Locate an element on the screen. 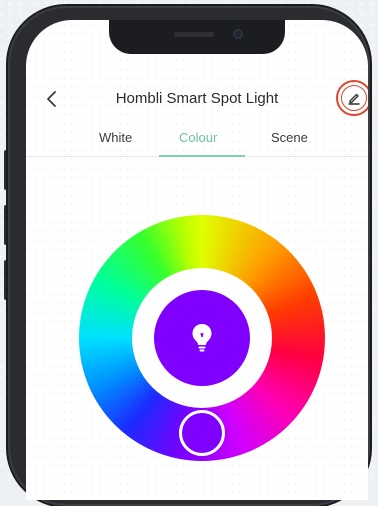  chevron-left-icon is located at coordinates (51, 99).